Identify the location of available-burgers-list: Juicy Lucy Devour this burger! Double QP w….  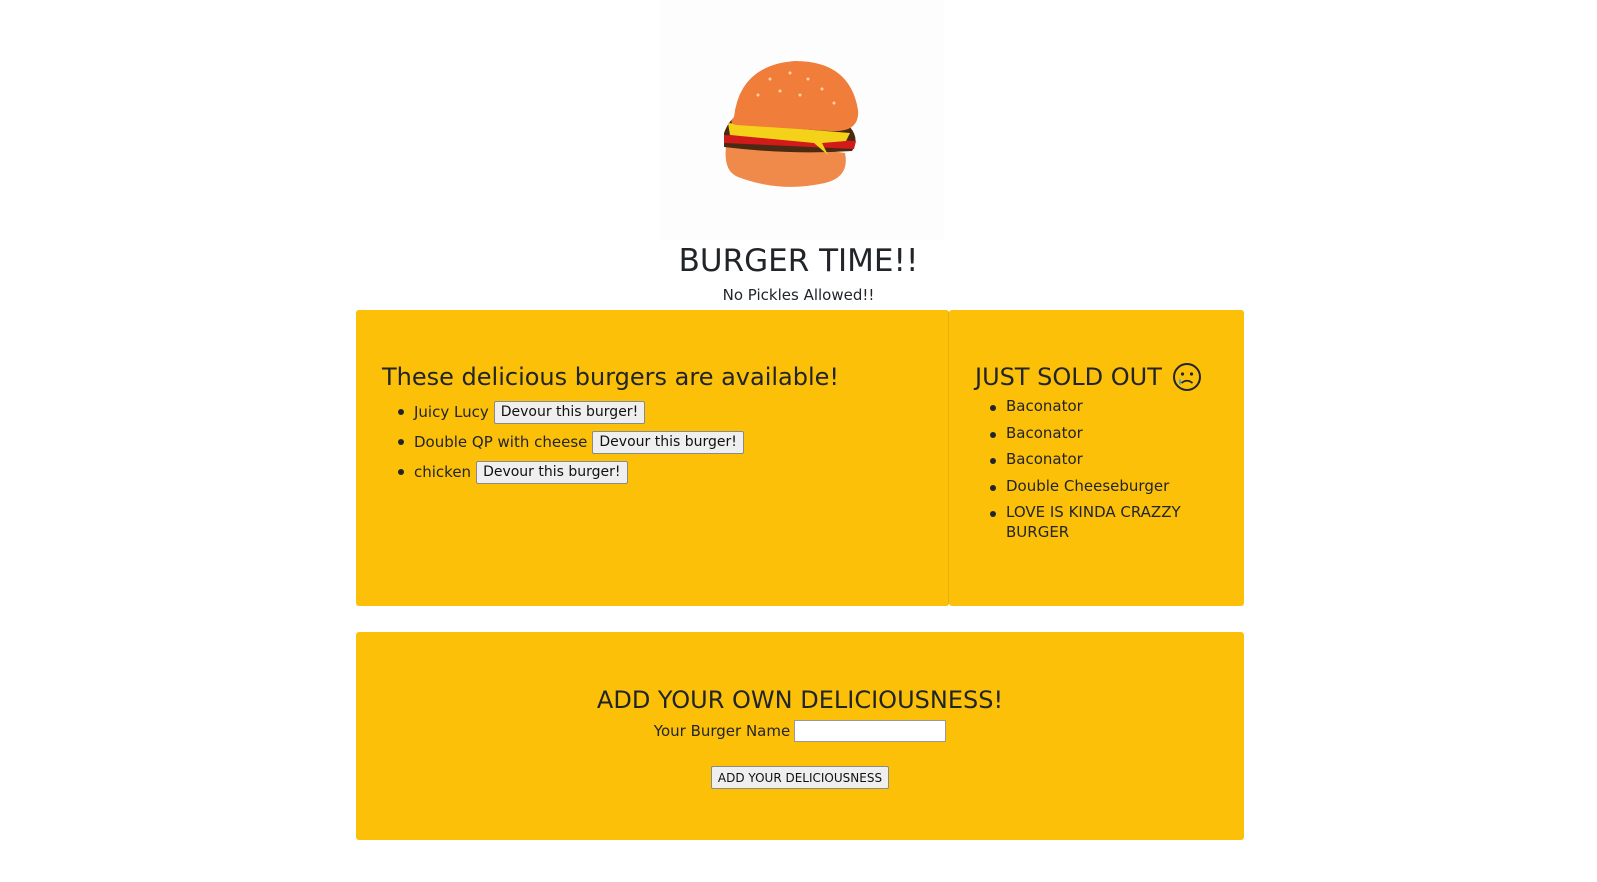
(571, 442).